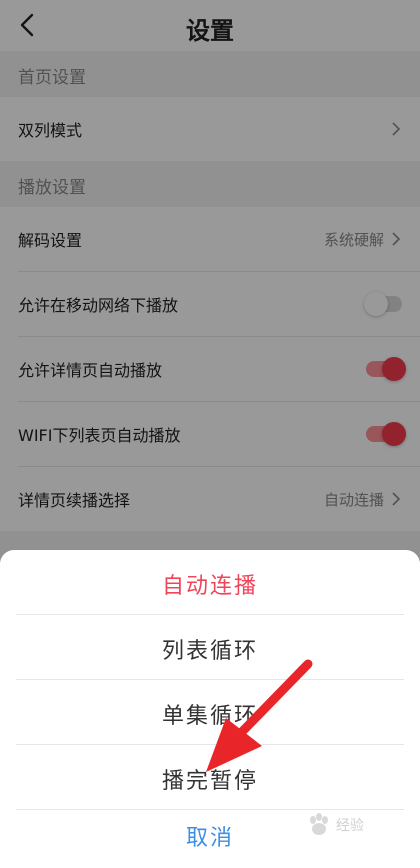 This screenshot has height=868, width=420. What do you see at coordinates (319, 824) in the screenshot?
I see `baidu-paw-icon` at bounding box center [319, 824].